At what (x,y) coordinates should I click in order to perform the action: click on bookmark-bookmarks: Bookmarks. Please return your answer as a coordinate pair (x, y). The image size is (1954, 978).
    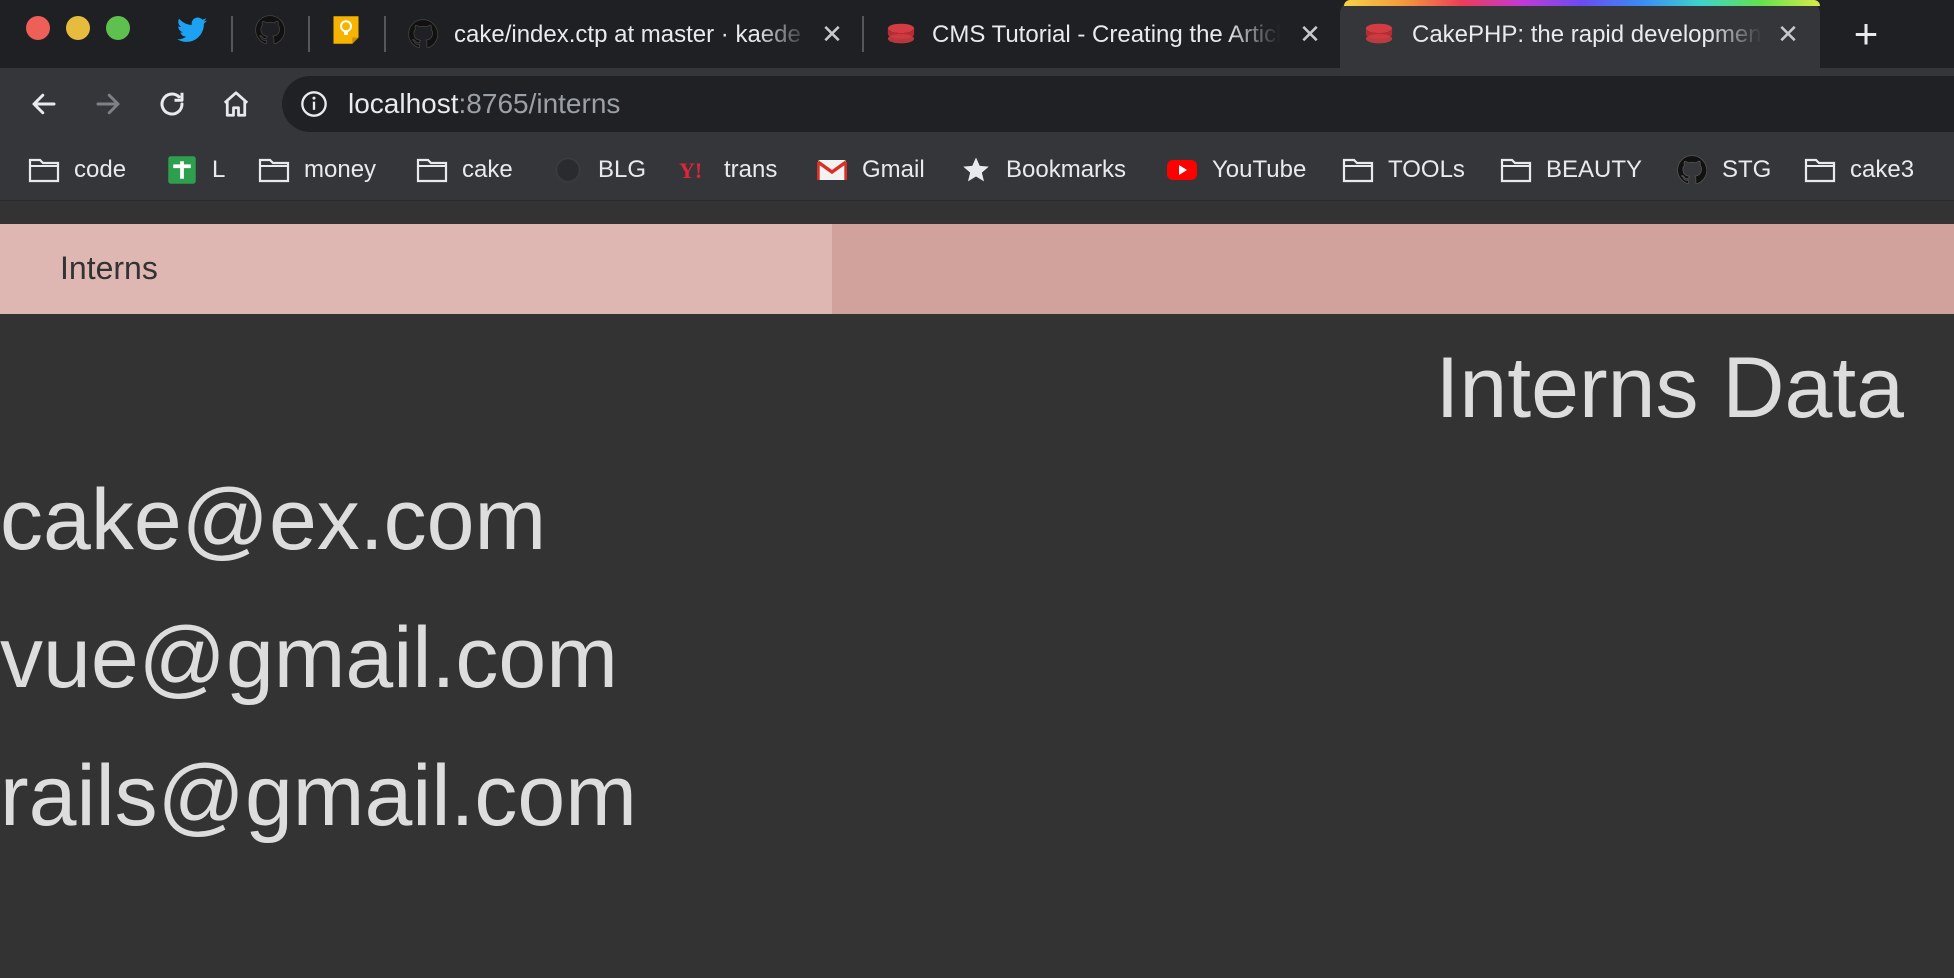
    Looking at the image, I should click on (1043, 170).